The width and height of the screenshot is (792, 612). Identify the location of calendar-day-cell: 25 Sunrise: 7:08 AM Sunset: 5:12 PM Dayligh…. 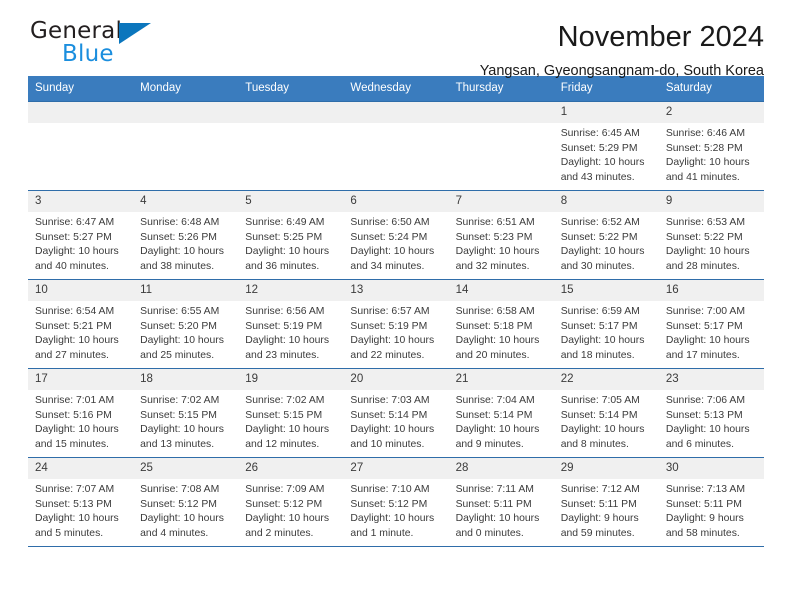
(186, 502).